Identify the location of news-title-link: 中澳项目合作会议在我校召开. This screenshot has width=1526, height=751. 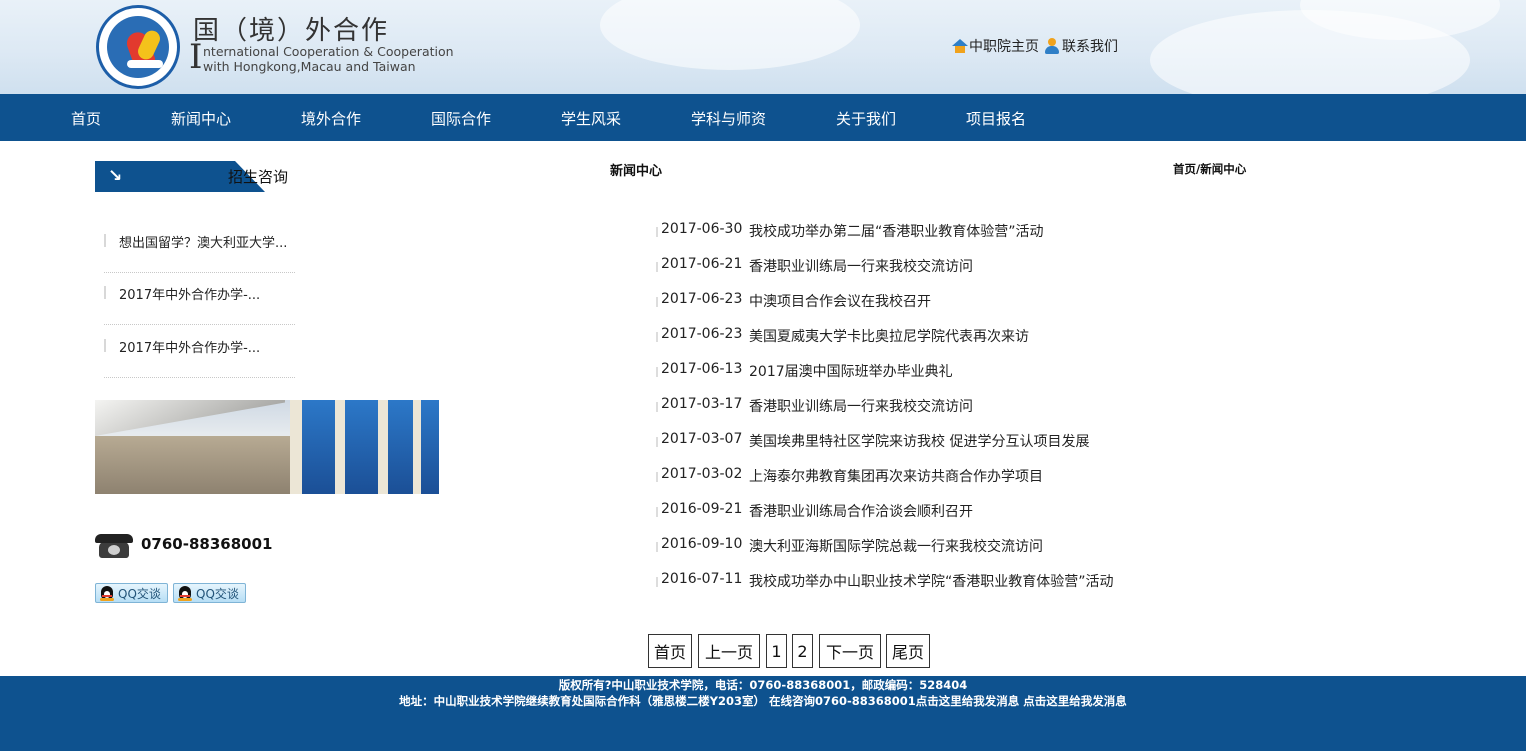
(840, 301).